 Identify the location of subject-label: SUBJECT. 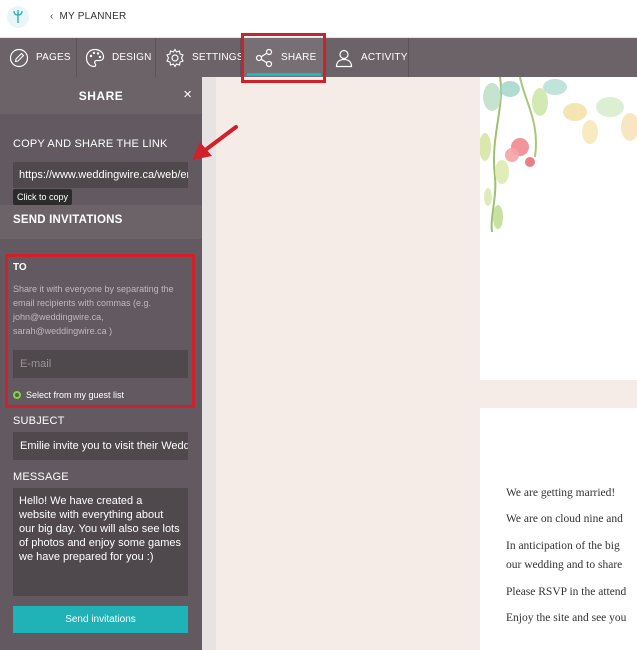
(39, 421).